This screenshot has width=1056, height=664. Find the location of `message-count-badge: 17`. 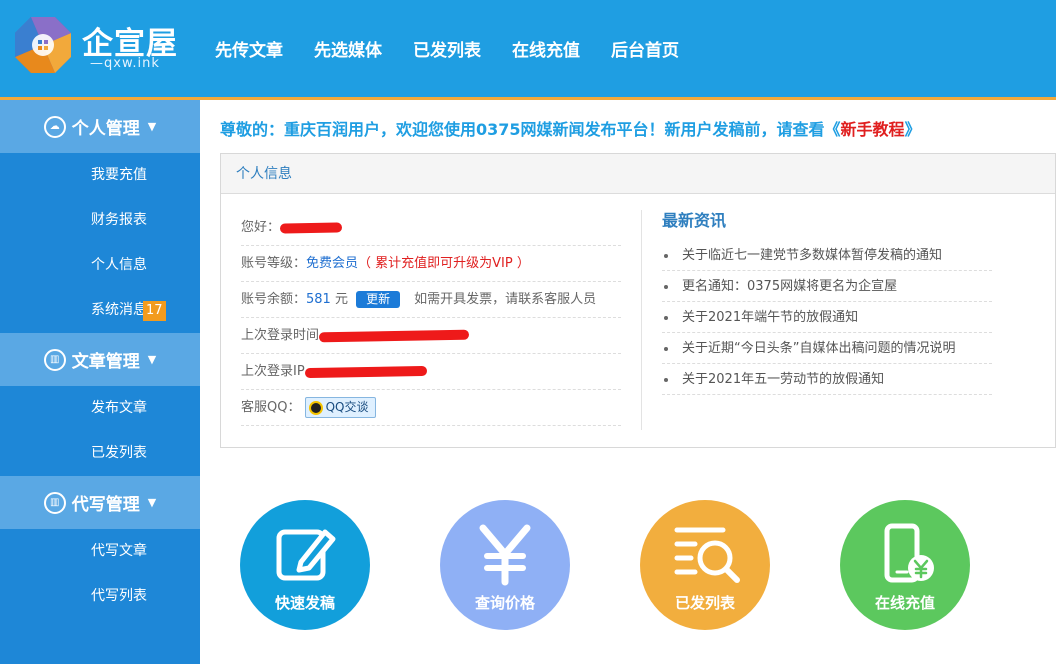

message-count-badge: 17 is located at coordinates (154, 311).